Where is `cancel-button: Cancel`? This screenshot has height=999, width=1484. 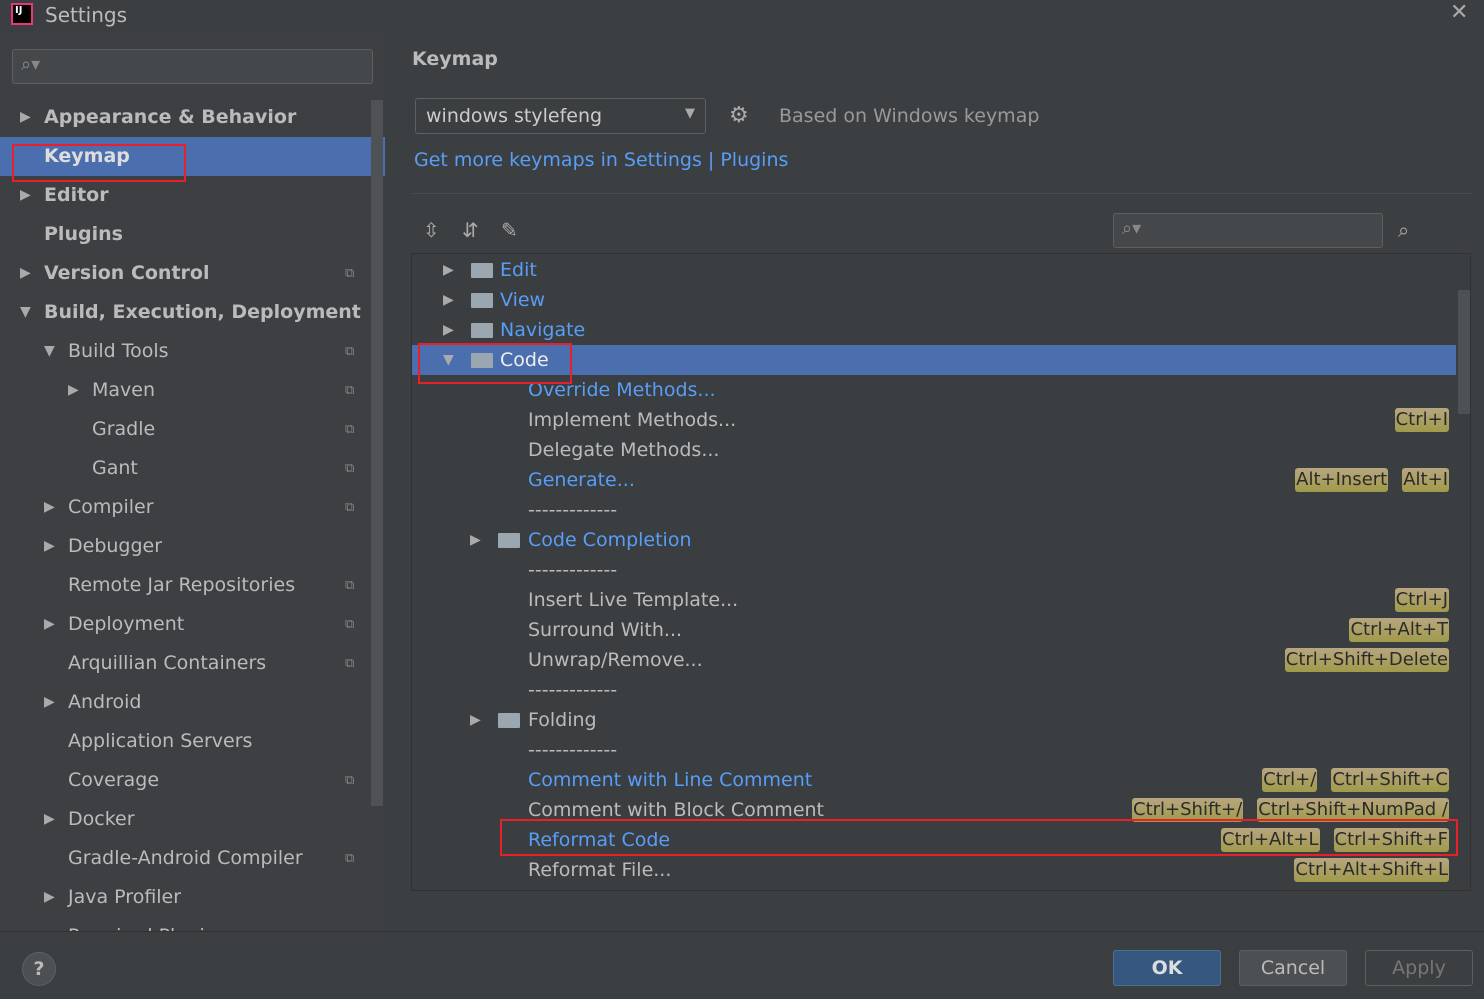
cancel-button: Cancel is located at coordinates (1293, 968).